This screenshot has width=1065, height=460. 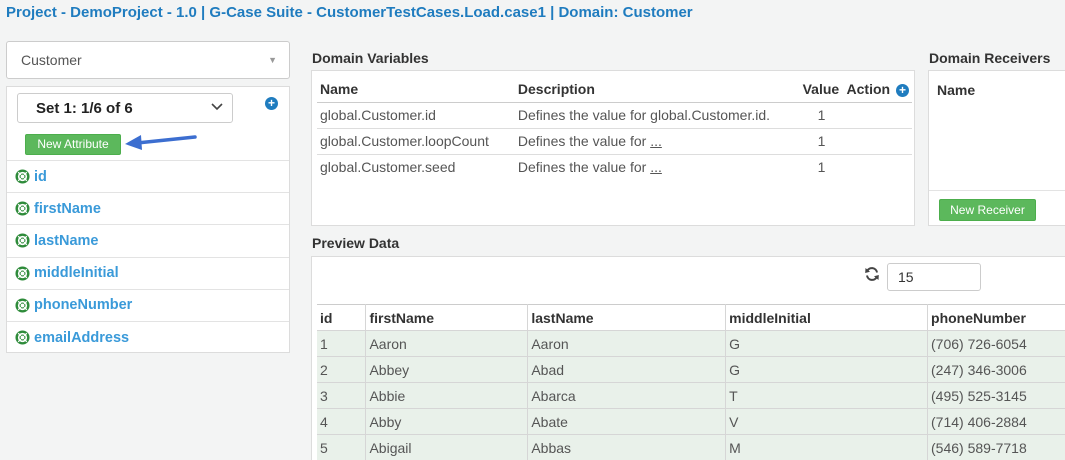 What do you see at coordinates (868, 89) in the screenshot?
I see `column-header: Action` at bounding box center [868, 89].